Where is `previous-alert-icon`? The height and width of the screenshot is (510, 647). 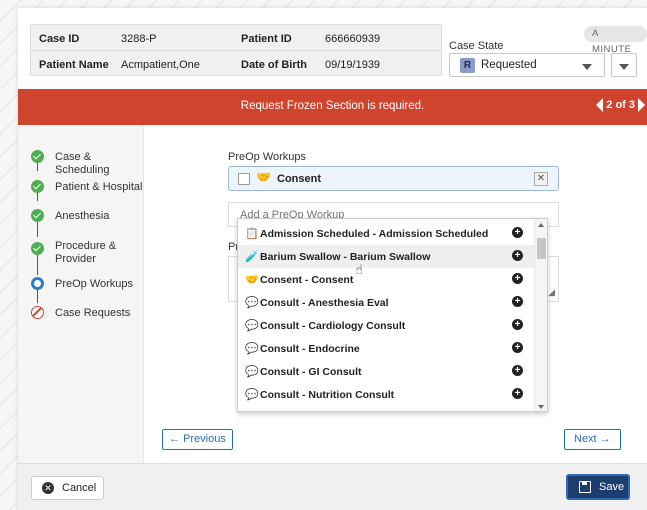 previous-alert-icon is located at coordinates (600, 105).